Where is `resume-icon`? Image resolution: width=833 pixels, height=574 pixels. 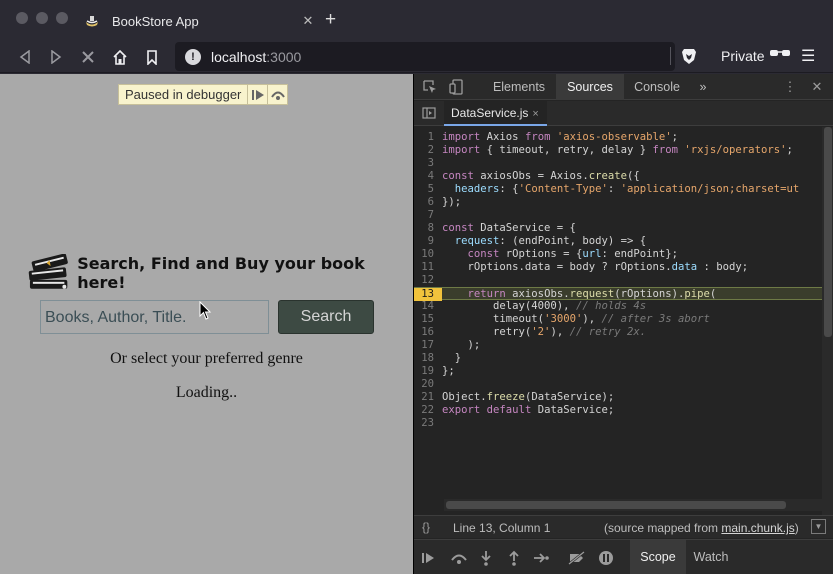 resume-icon is located at coordinates (429, 558).